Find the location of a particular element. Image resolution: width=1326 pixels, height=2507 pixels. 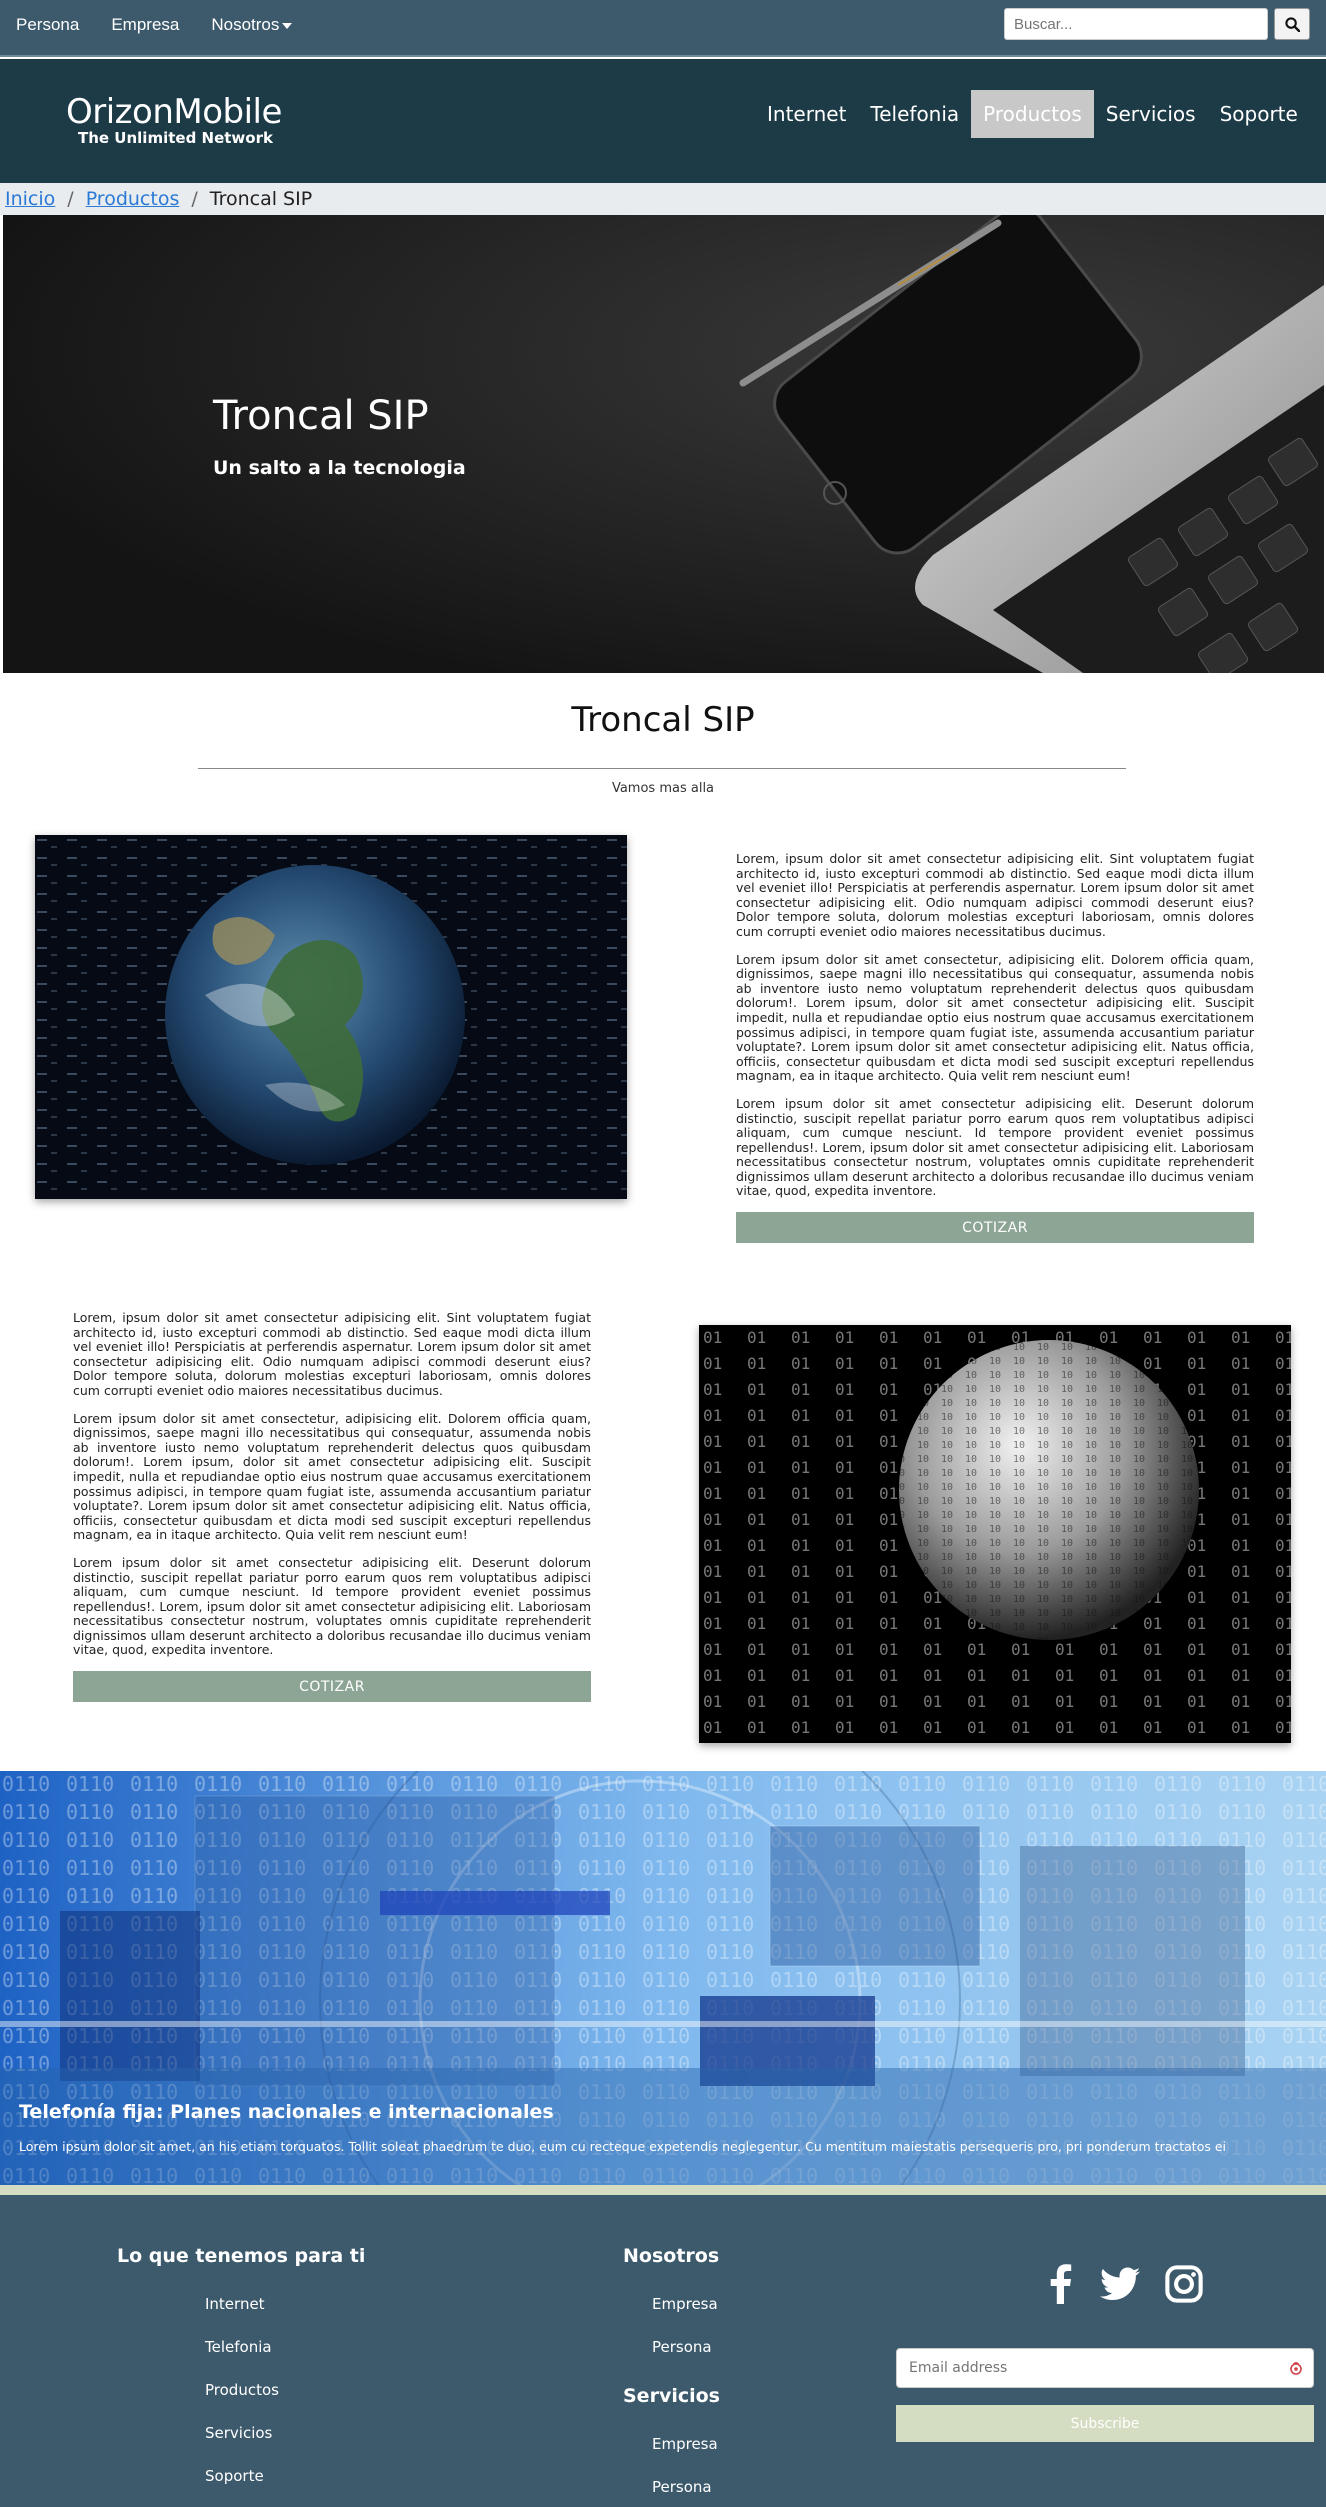

top-link-empresa: Empresa is located at coordinates (145, 25).